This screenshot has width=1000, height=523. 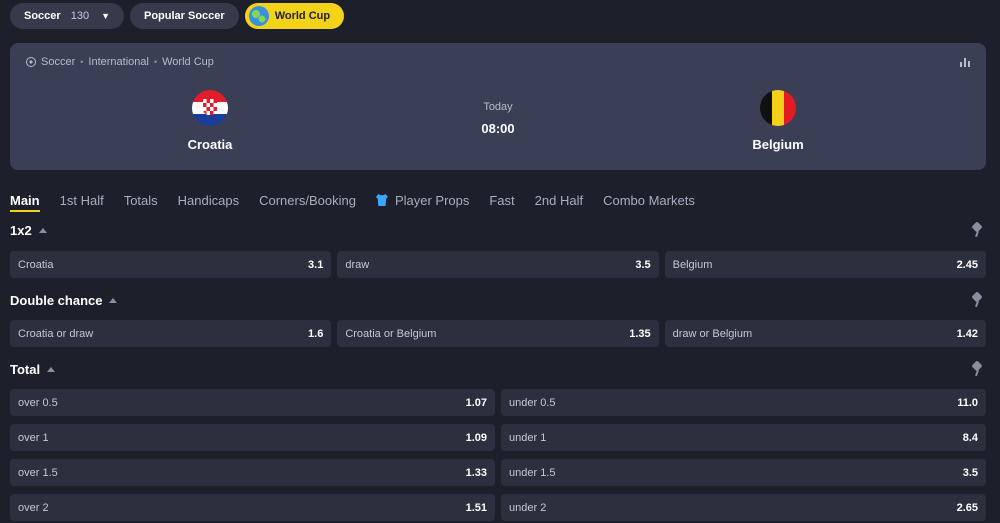 I want to click on odd-button: Croatia or draw 1.6, so click(x=171, y=333).